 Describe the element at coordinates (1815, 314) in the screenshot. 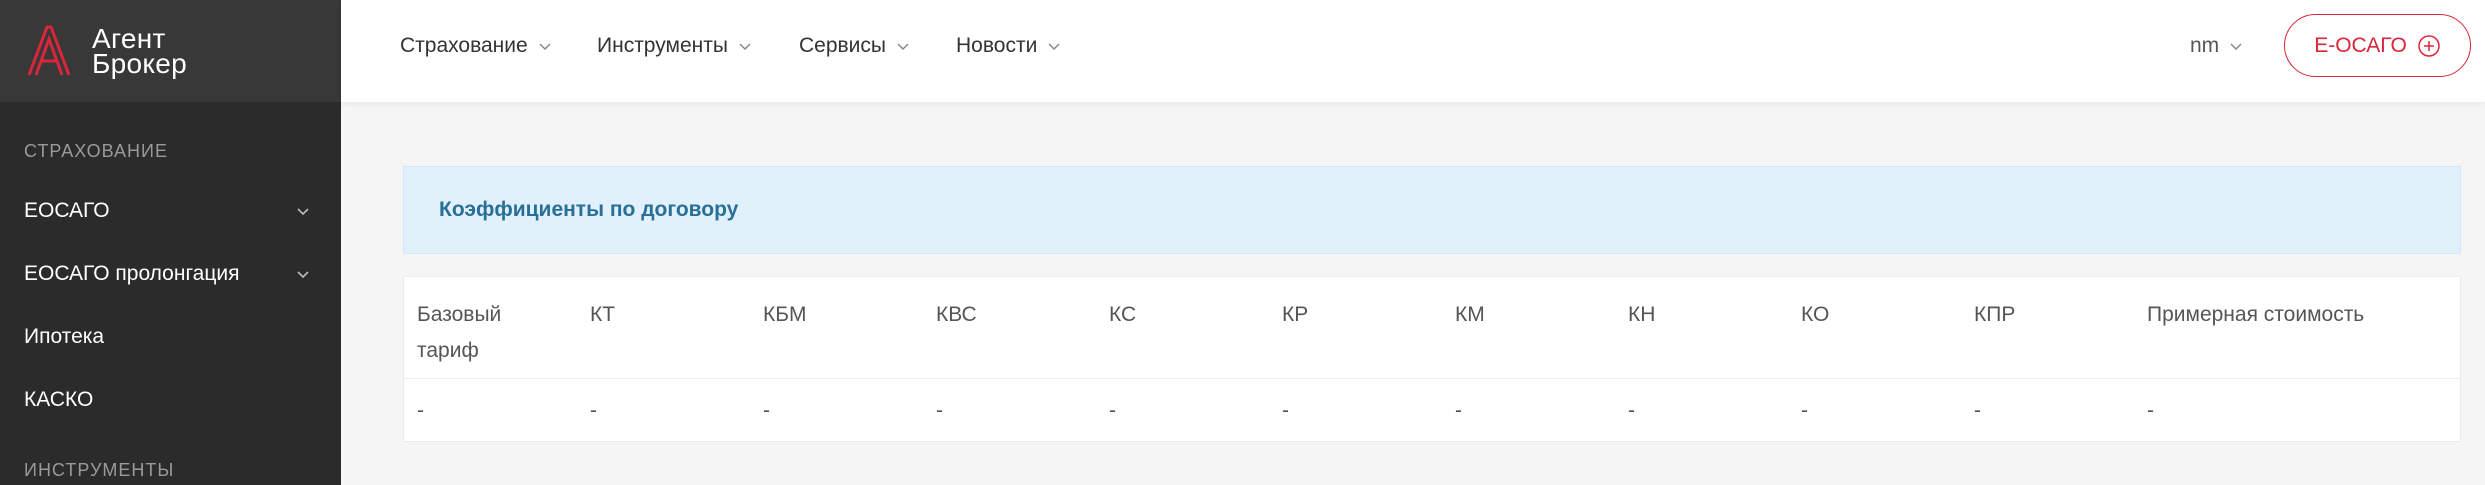

I see `column-header: КО` at that location.